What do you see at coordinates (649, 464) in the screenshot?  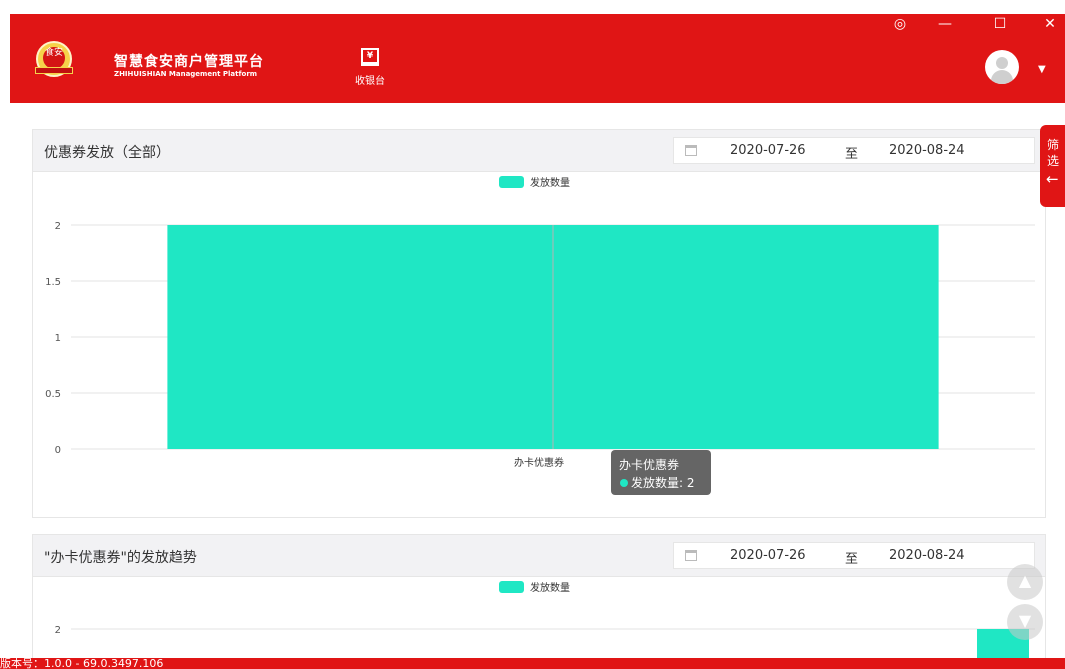 I see `tooltip-title: 办卡优惠券` at bounding box center [649, 464].